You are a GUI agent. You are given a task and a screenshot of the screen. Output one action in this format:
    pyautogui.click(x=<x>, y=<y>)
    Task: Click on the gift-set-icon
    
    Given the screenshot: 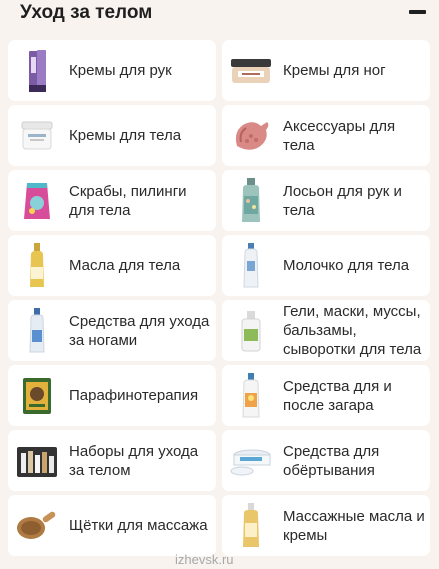 What is the action you would take?
    pyautogui.click(x=37, y=461)
    